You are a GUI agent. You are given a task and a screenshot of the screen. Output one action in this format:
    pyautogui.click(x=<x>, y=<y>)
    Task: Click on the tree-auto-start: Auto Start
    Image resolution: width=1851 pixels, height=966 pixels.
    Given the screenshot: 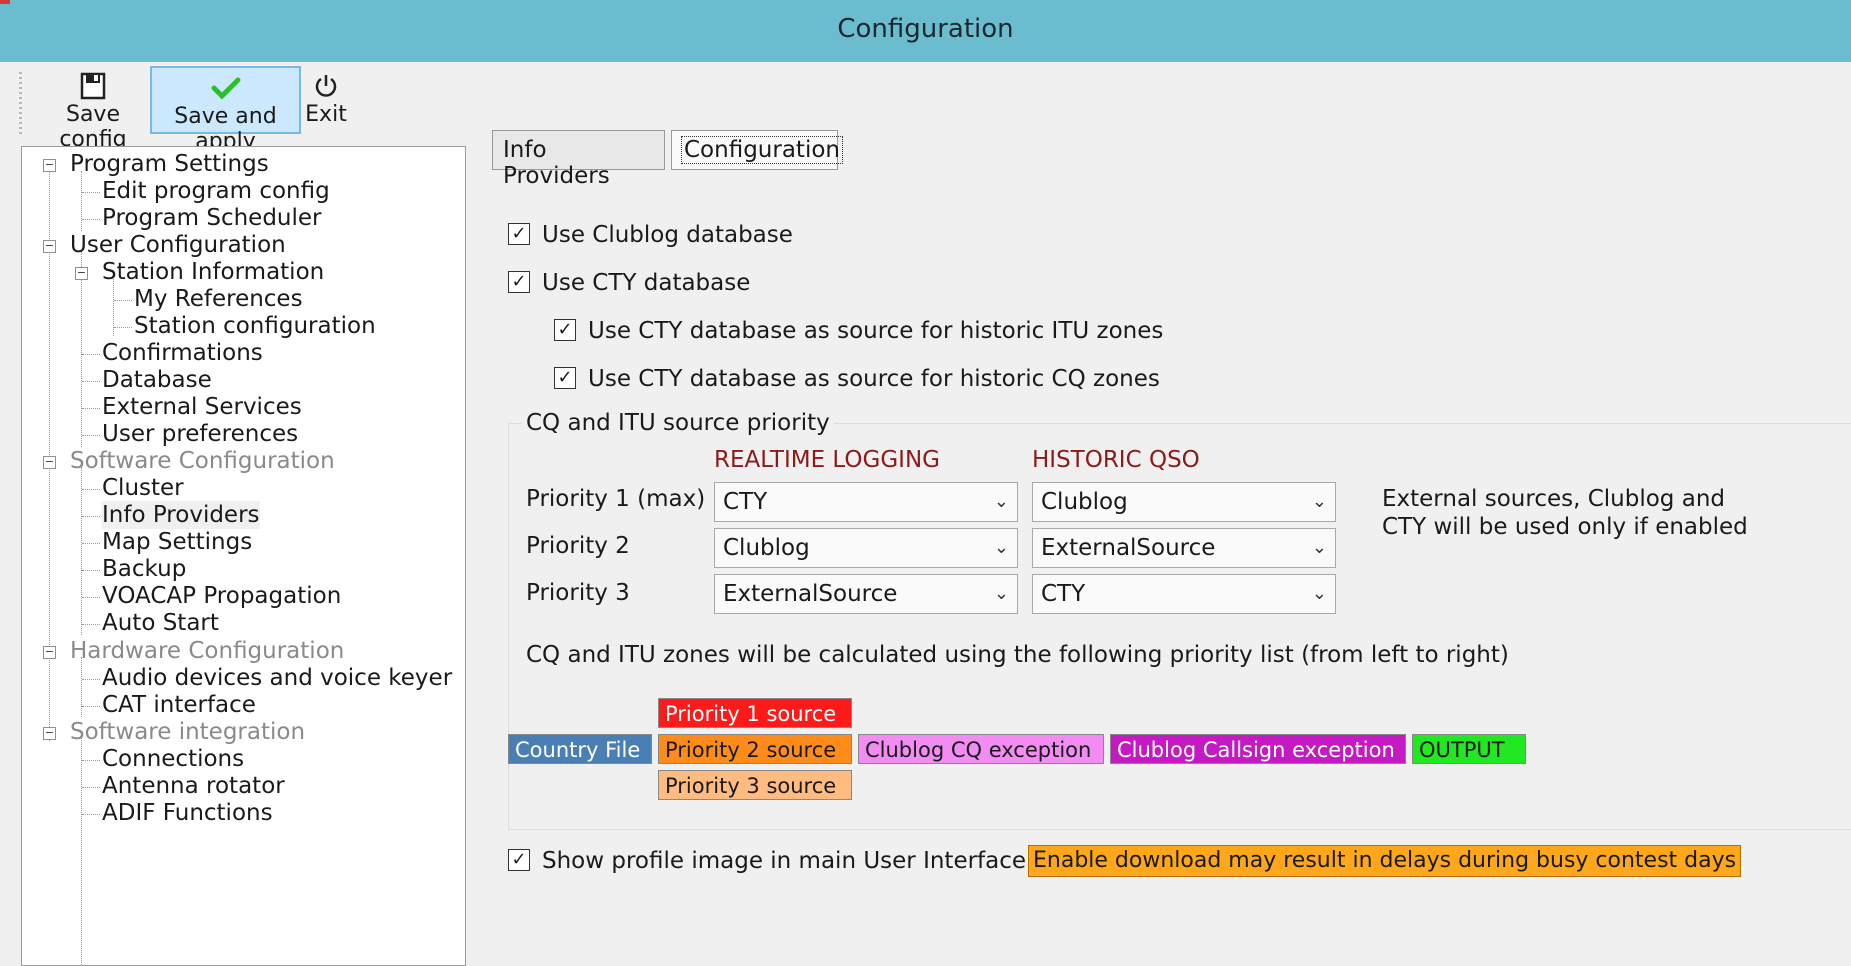 What is the action you would take?
    pyautogui.click(x=160, y=623)
    